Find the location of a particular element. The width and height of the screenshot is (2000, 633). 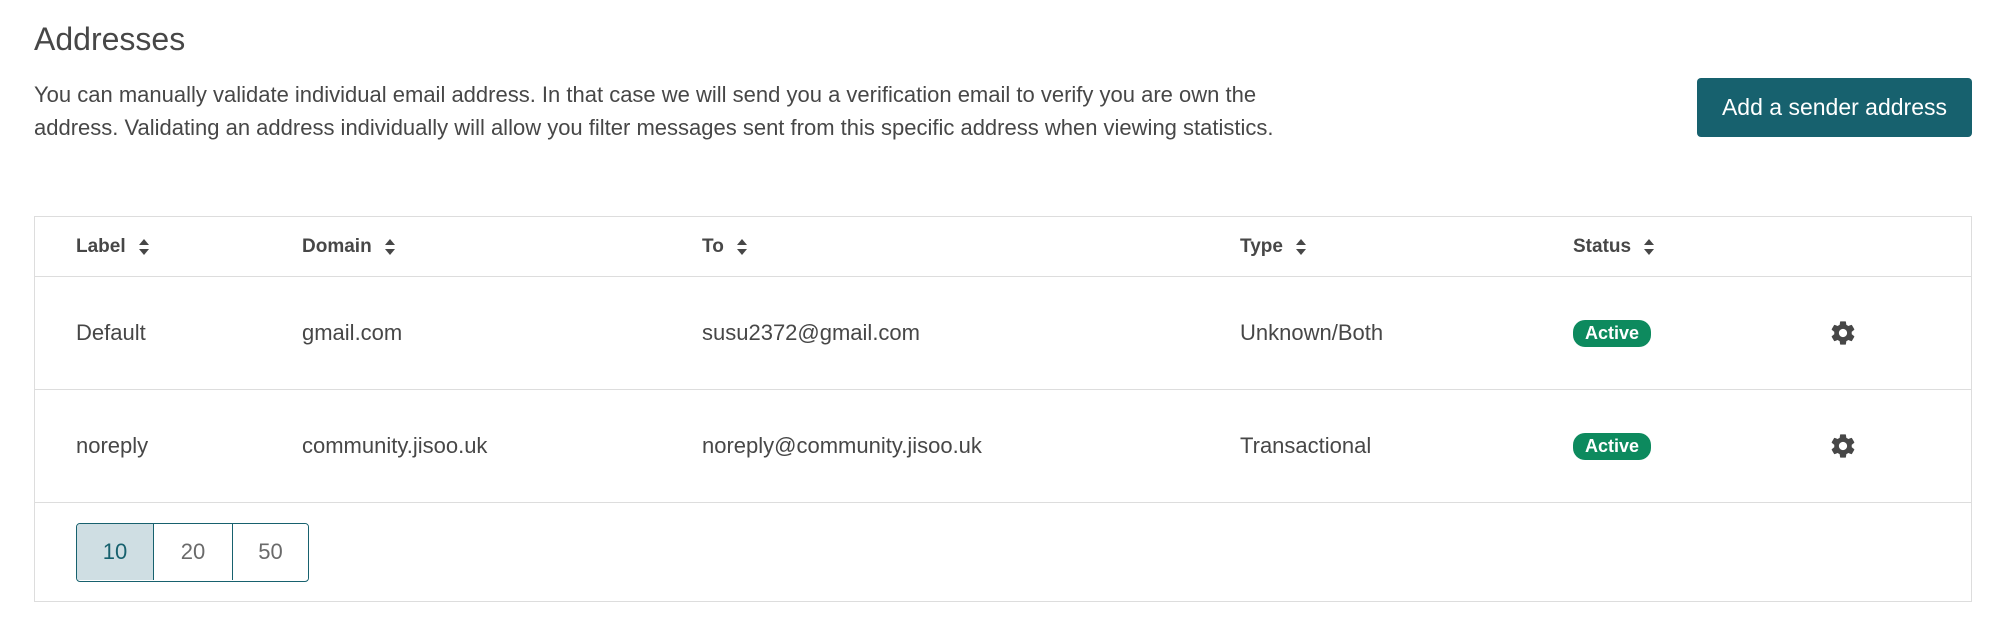

cell-label: Default is located at coordinates (111, 332).